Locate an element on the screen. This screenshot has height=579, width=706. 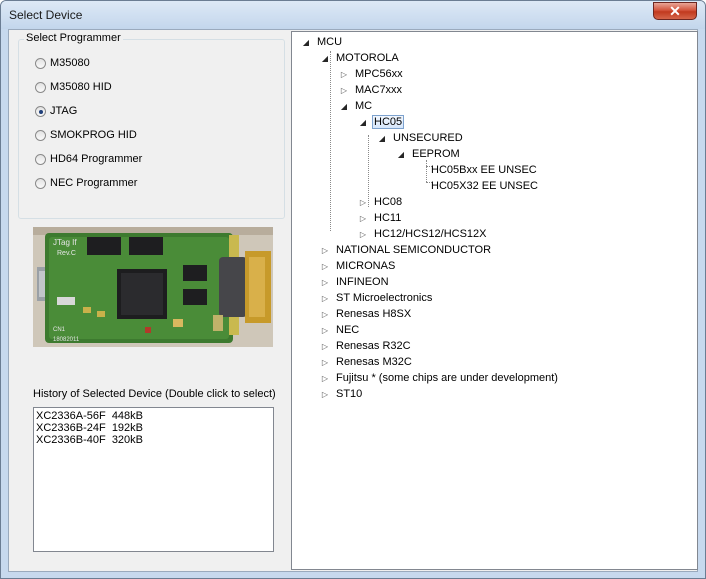
radio-label: NEC Programmer is located at coordinates (94, 183).